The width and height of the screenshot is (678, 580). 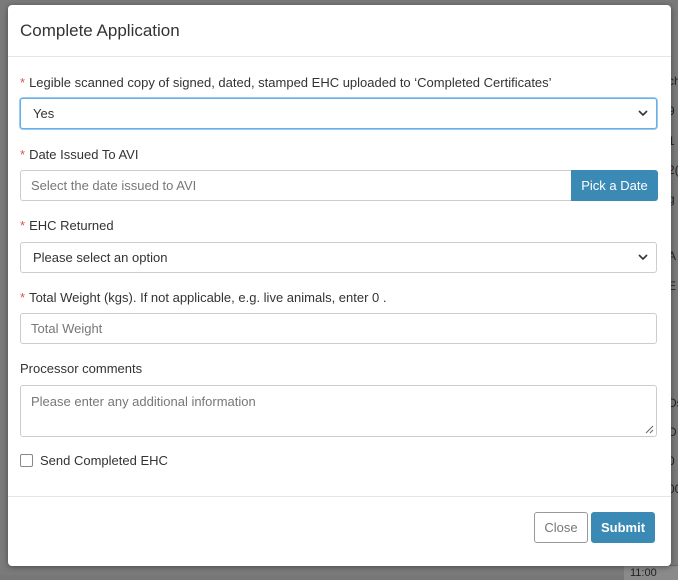 I want to click on send-completed-label: Send Completed EHC, so click(x=104, y=460).